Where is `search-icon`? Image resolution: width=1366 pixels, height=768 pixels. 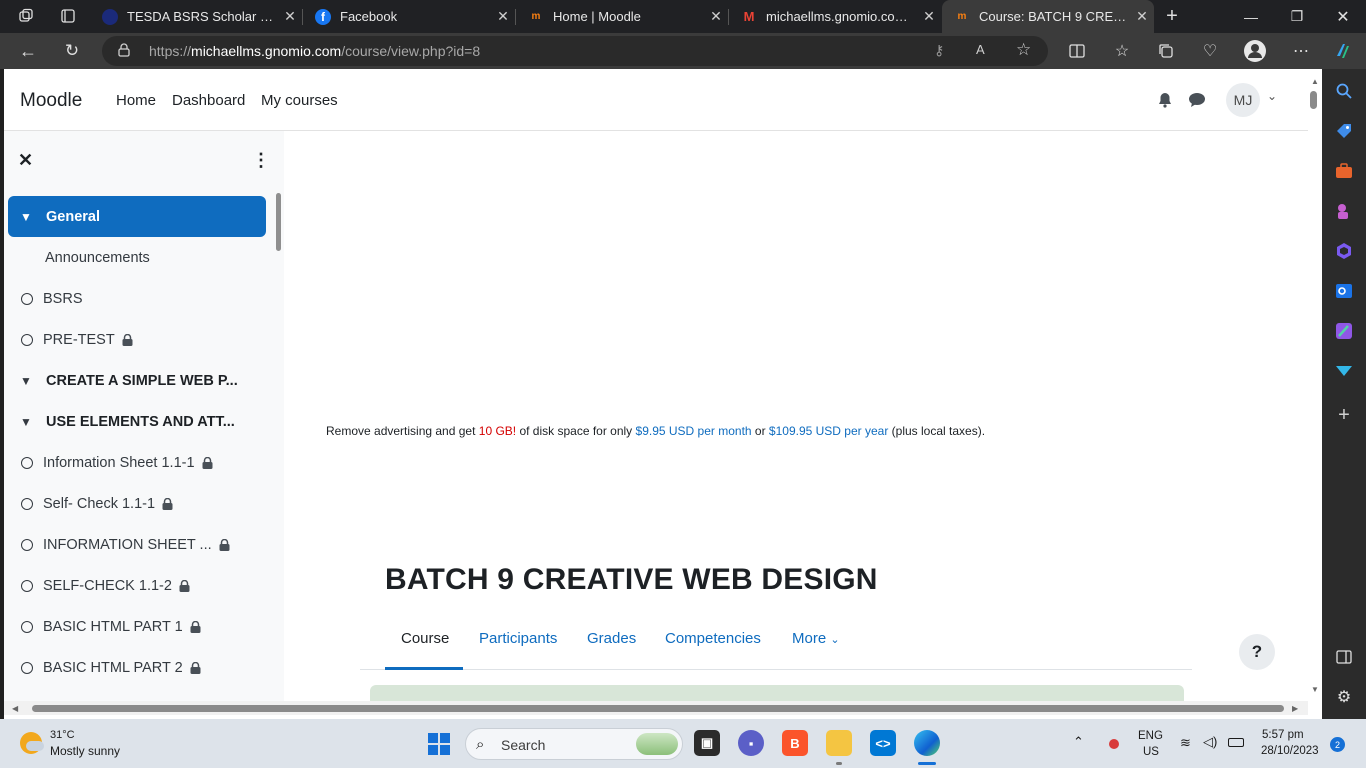
search-icon is located at coordinates (1344, 91).